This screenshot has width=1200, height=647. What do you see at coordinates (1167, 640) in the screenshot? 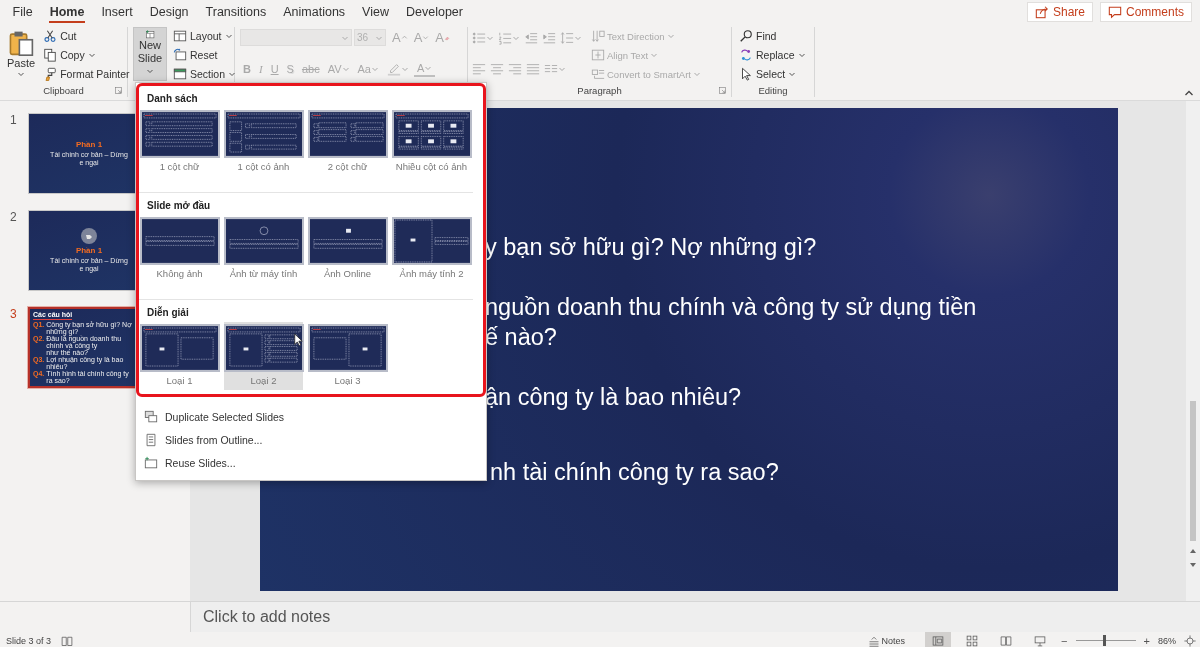
I see `zoom-level: 86%` at bounding box center [1167, 640].